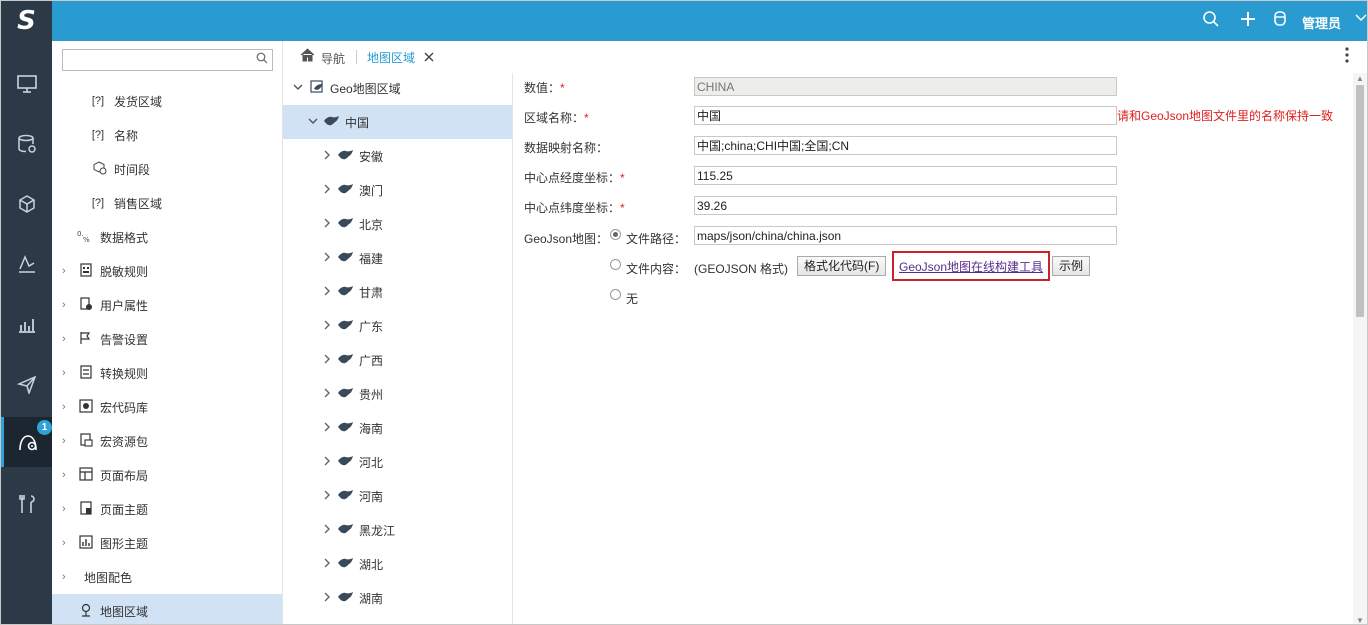  What do you see at coordinates (167, 101) in the screenshot?
I see `sidebar-item-shipping-region: [?] 发货区域` at bounding box center [167, 101].